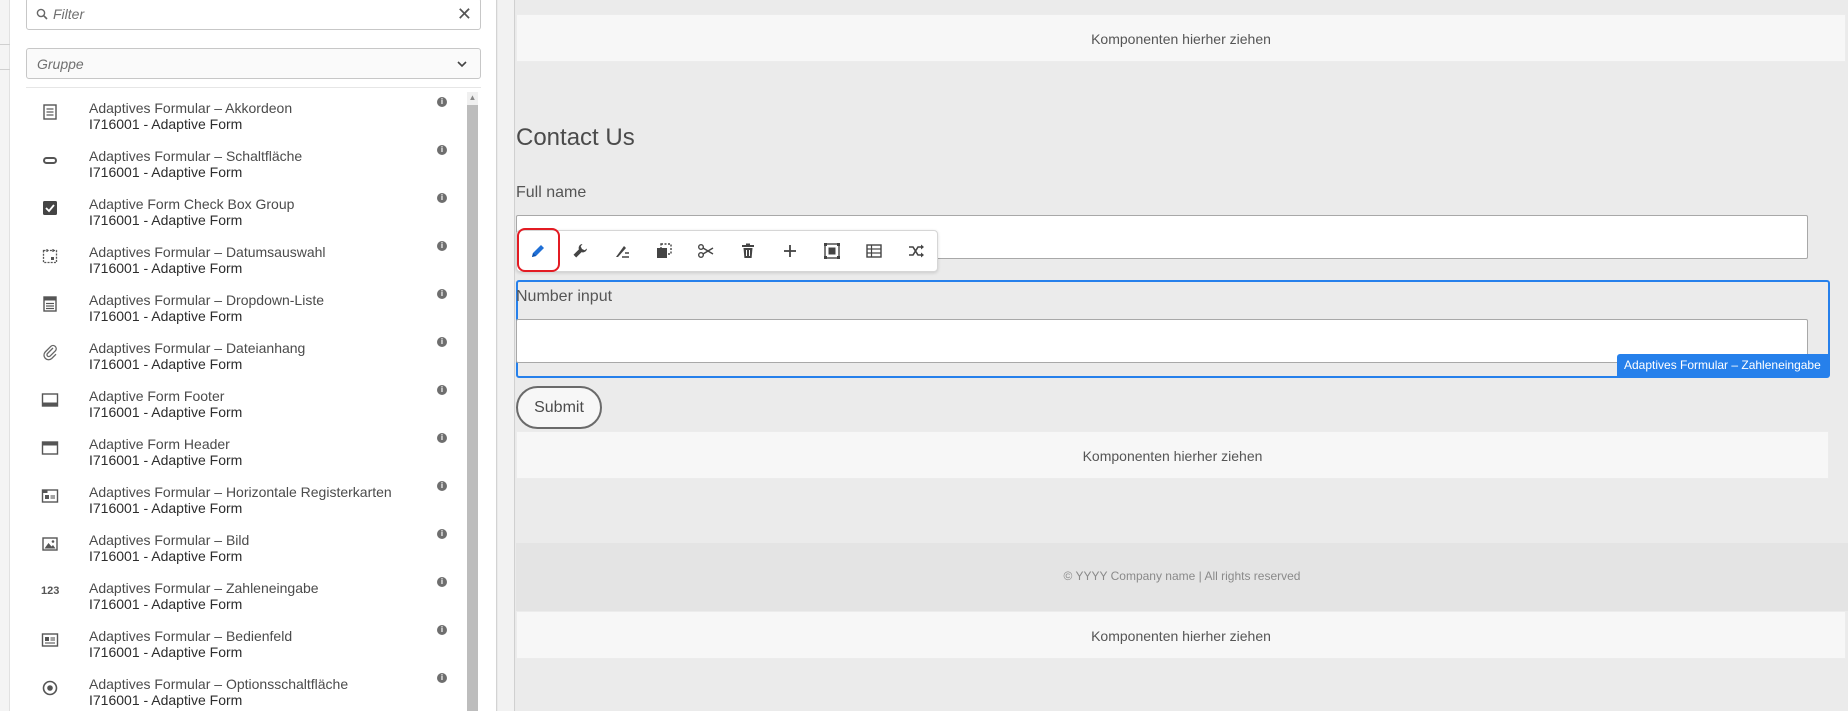 This screenshot has width=1848, height=711. What do you see at coordinates (204, 588) in the screenshot?
I see `component-title: Adaptives Formular – Zahleneingabe` at bounding box center [204, 588].